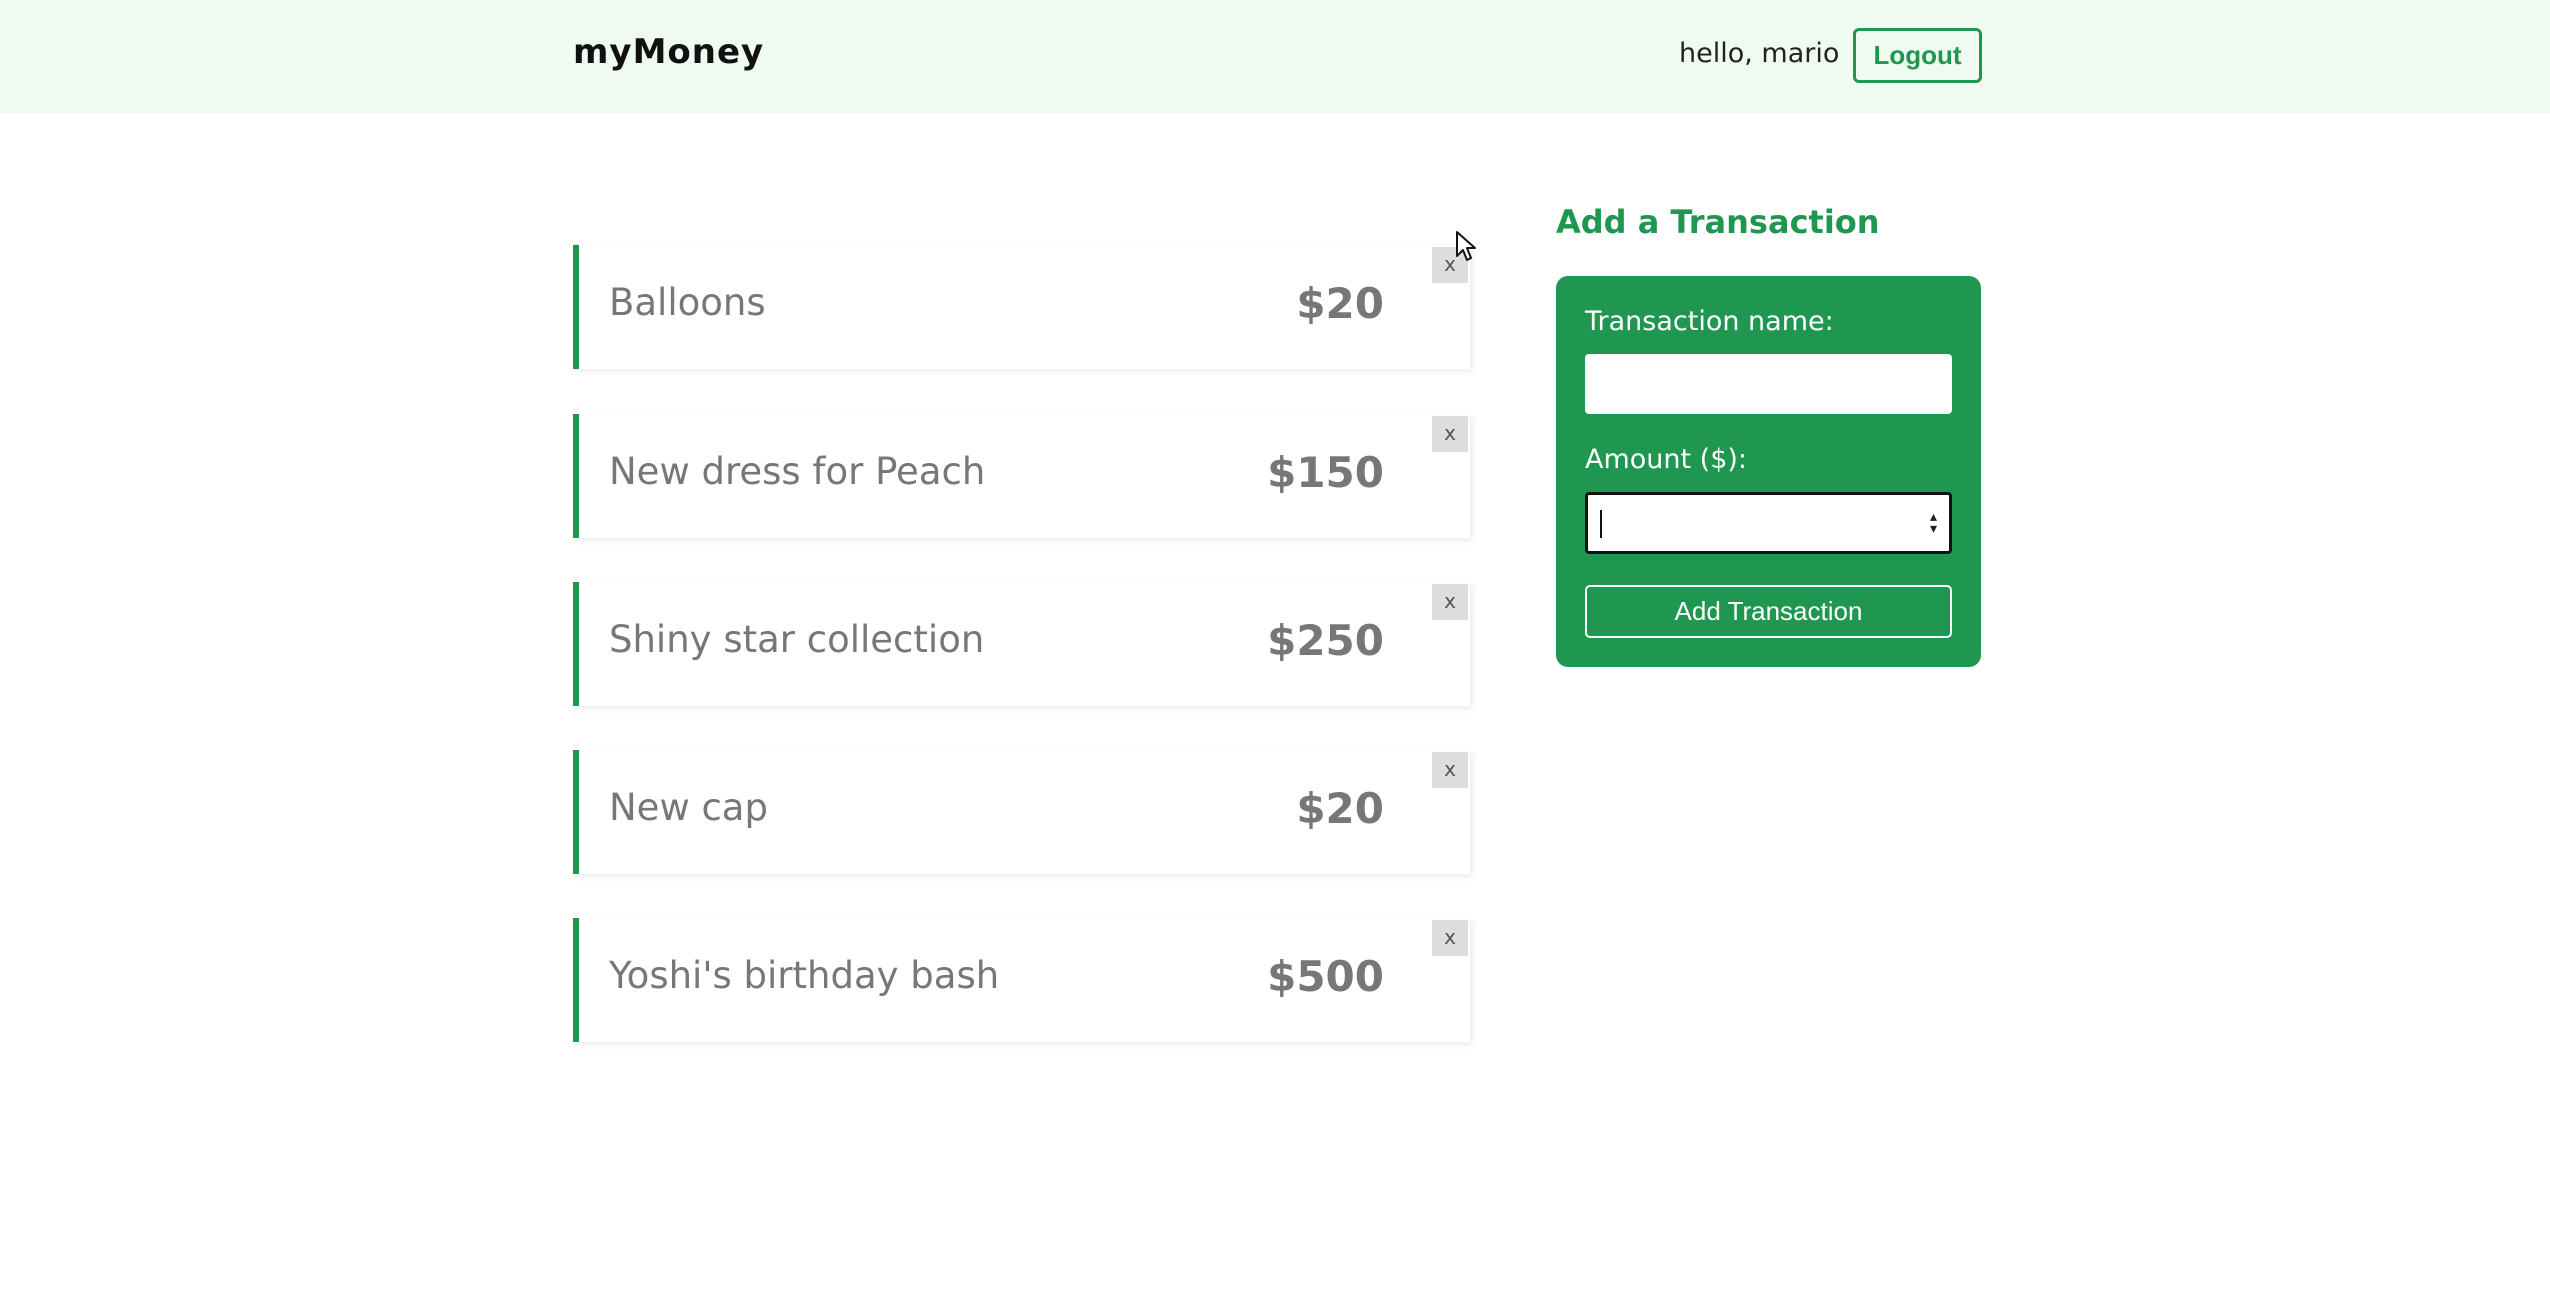 The width and height of the screenshot is (2550, 1298). What do you see at coordinates (1325, 976) in the screenshot?
I see `transaction-amount: $500` at bounding box center [1325, 976].